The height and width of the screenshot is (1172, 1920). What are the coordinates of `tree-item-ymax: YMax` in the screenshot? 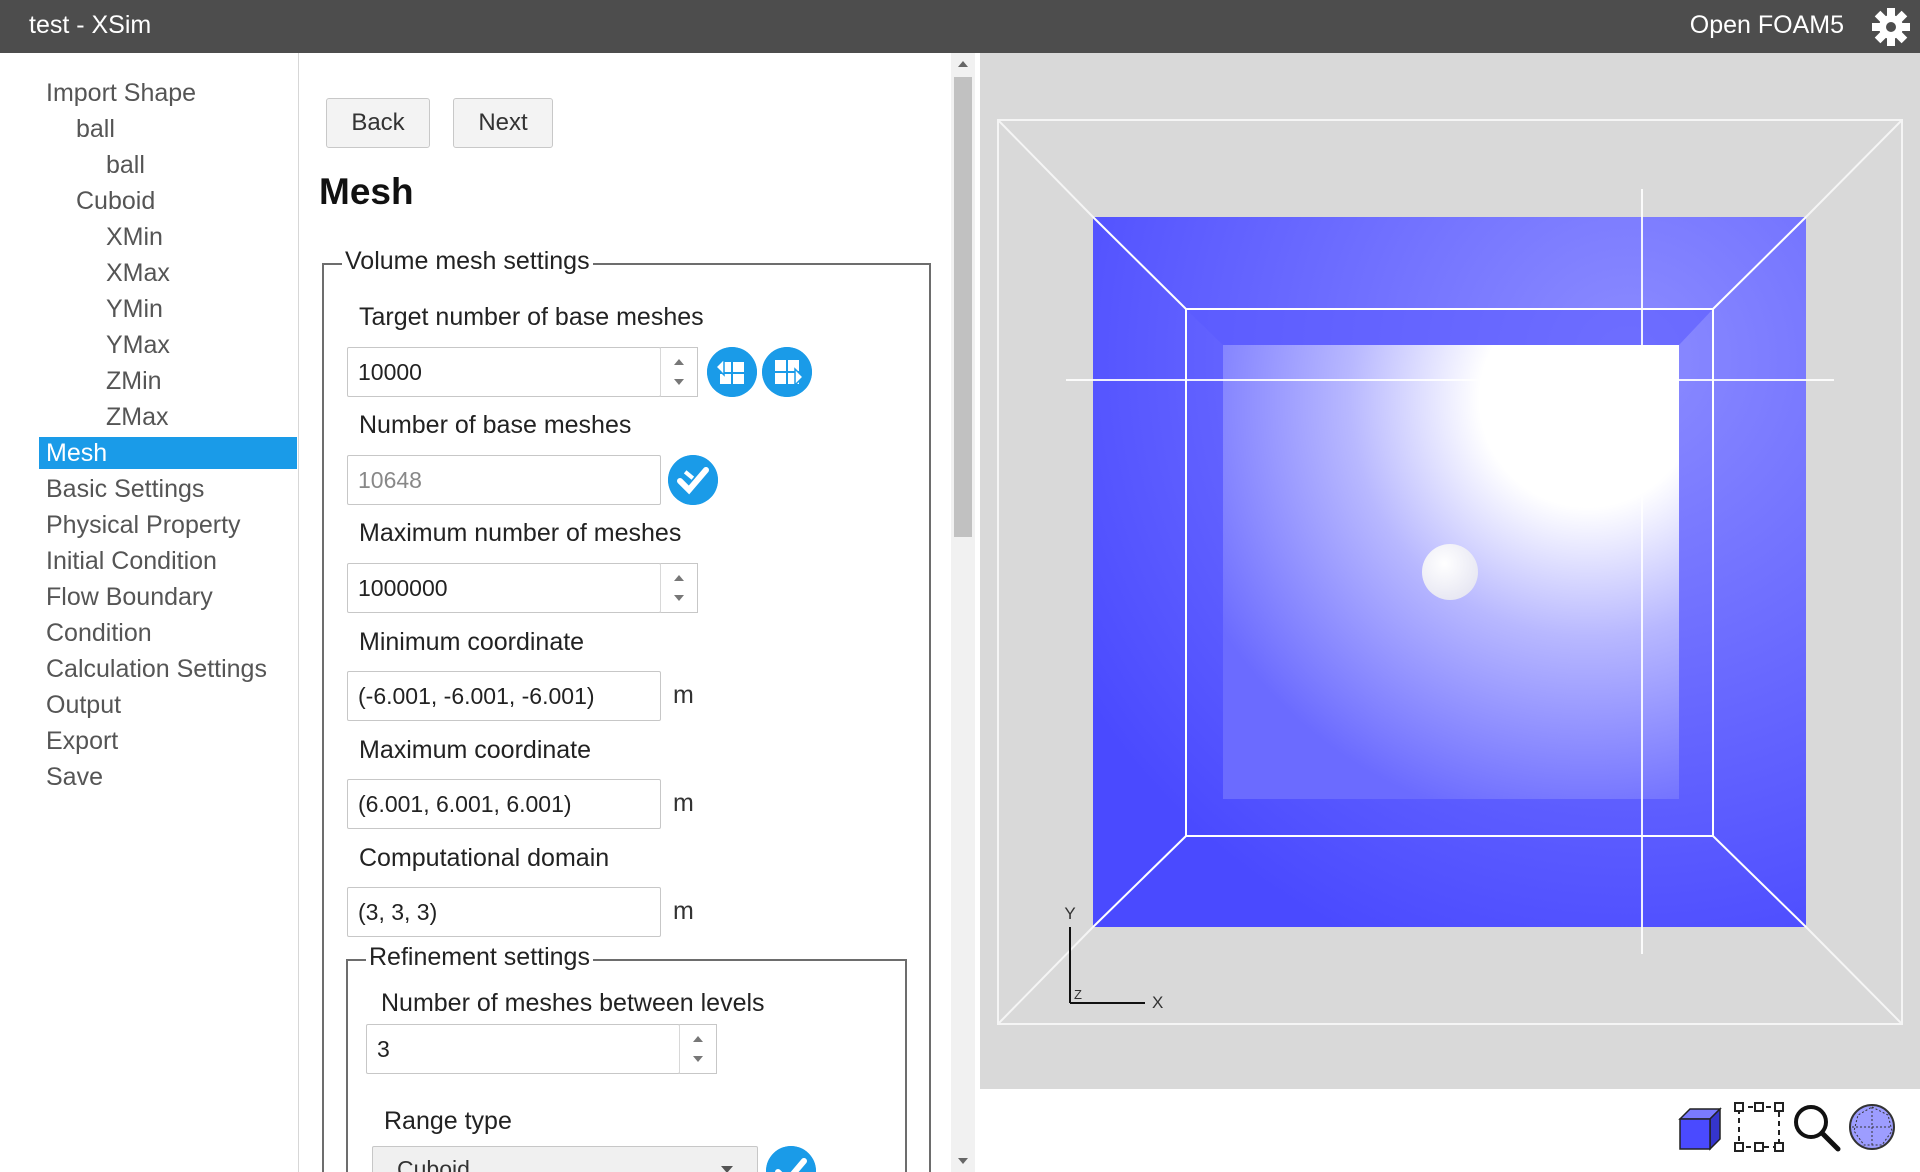 It's located at (138, 345).